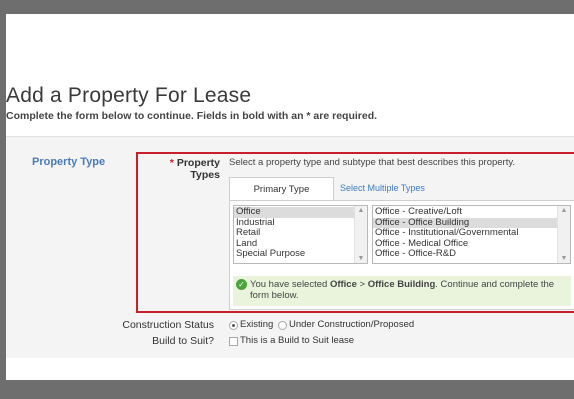 The height and width of the screenshot is (399, 574). Describe the element at coordinates (471, 254) in the screenshot. I see `subtype-option: Office - Office-R&D` at that location.